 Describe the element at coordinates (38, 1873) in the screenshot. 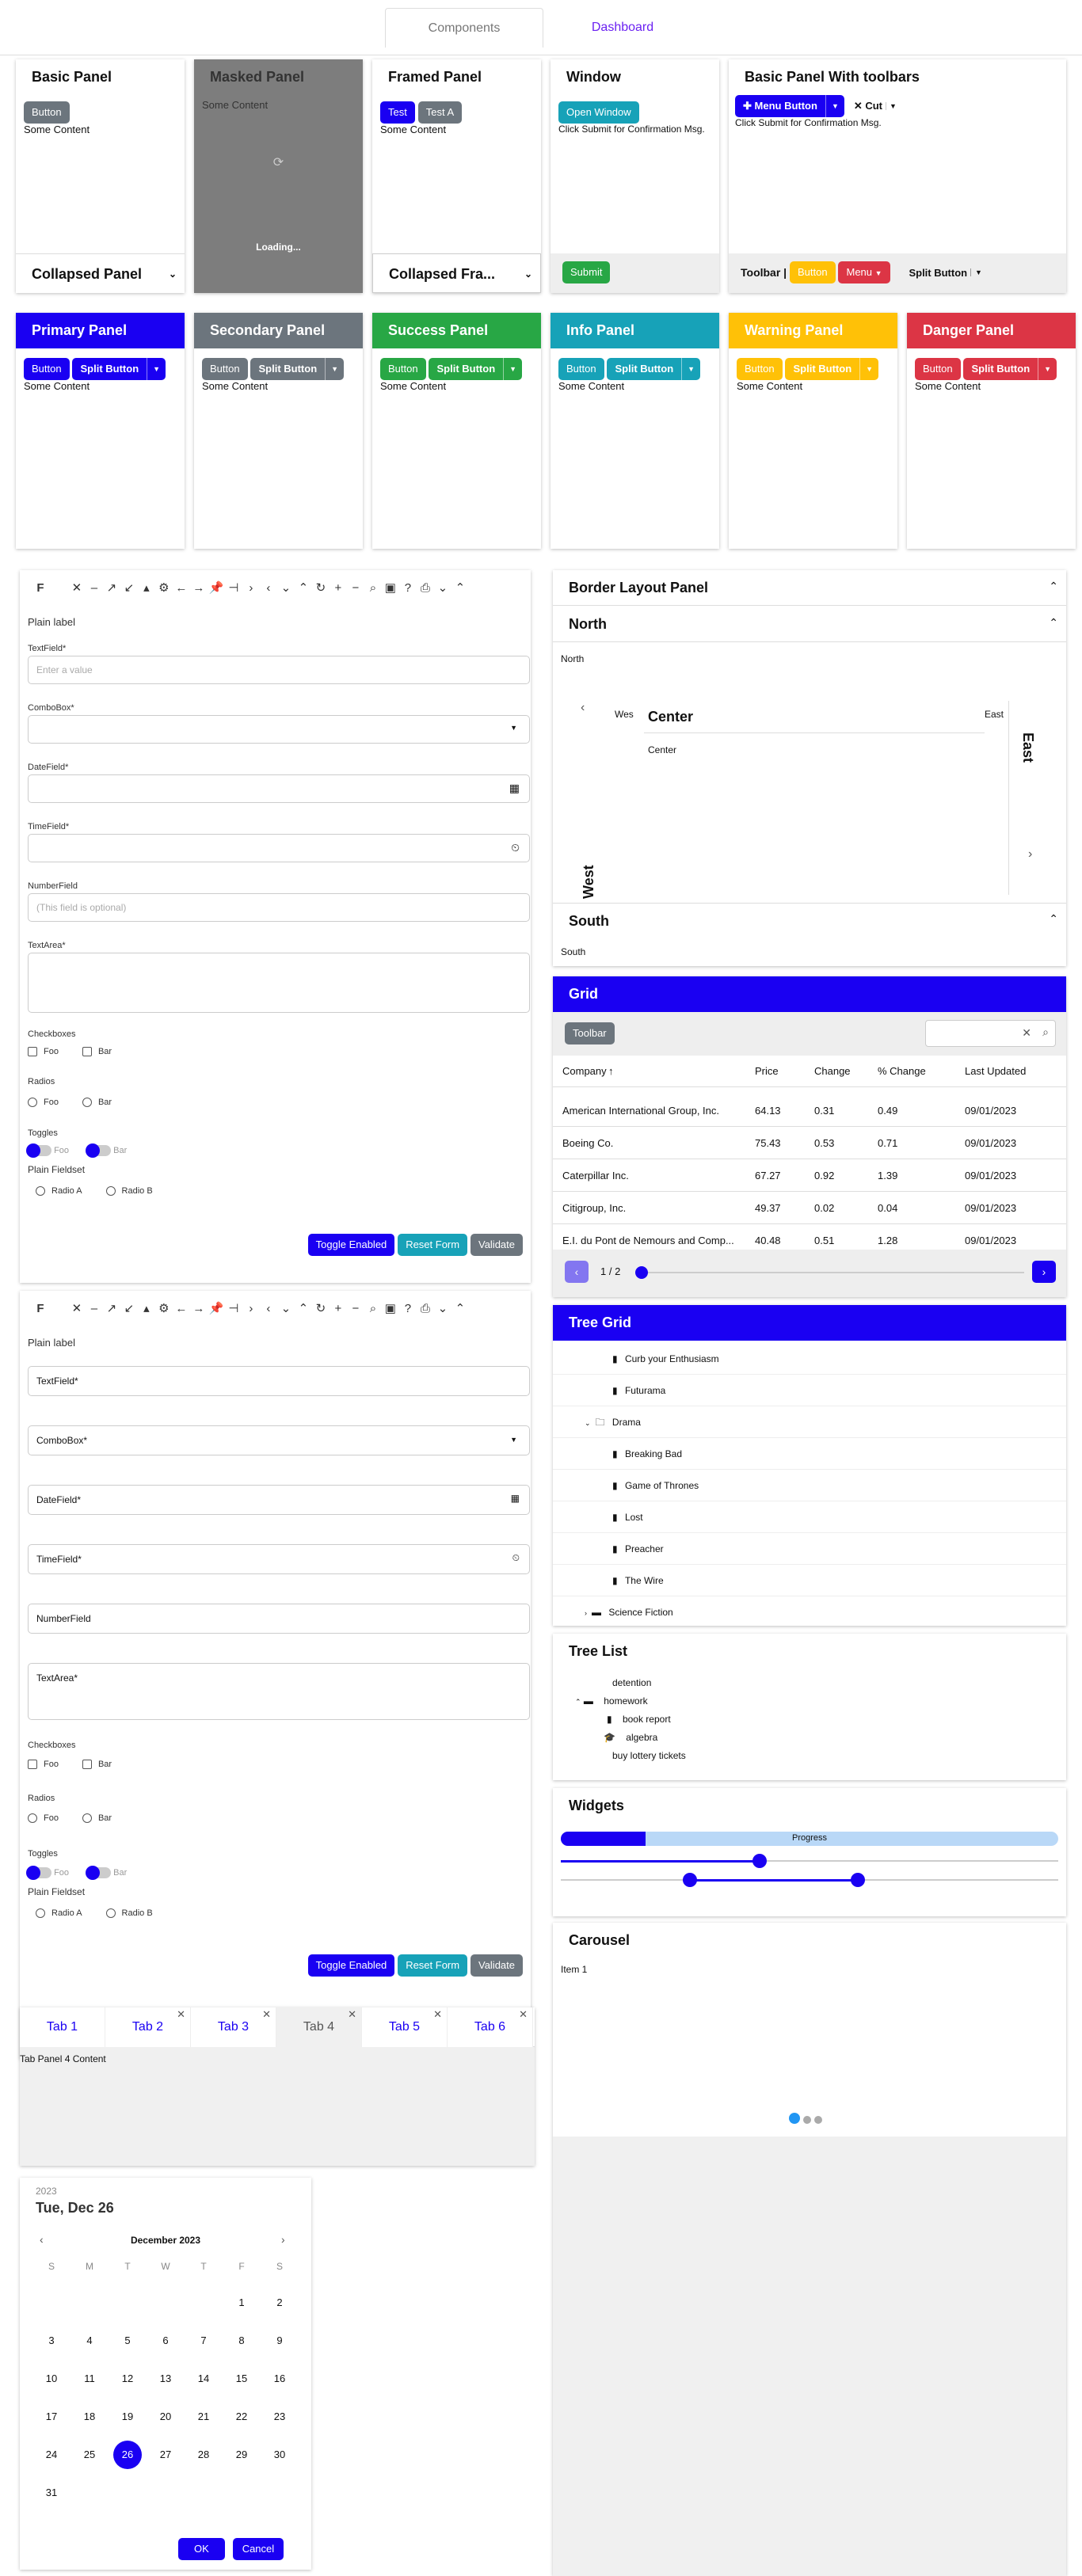

I see `toggle-foo` at that location.